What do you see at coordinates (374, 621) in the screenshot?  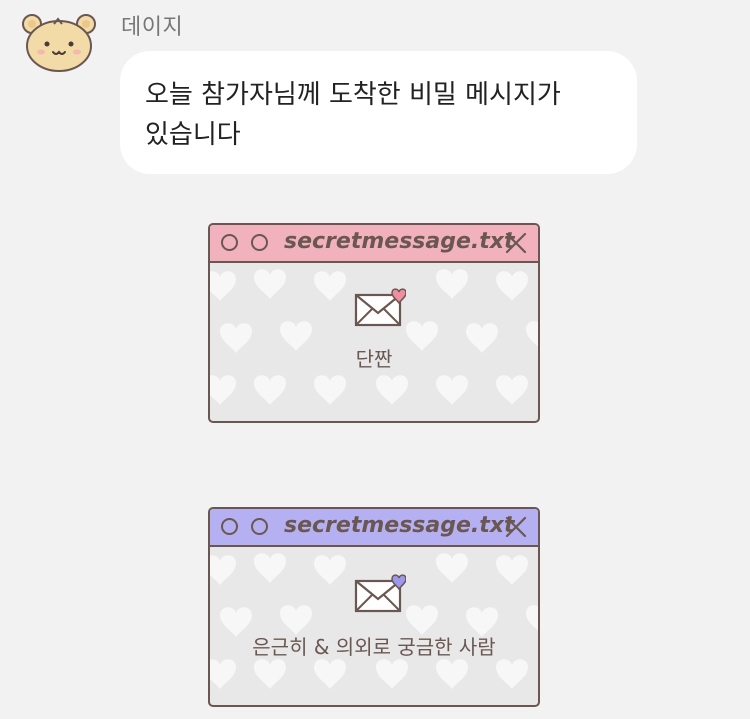 I see `heart-pattern-background` at bounding box center [374, 621].